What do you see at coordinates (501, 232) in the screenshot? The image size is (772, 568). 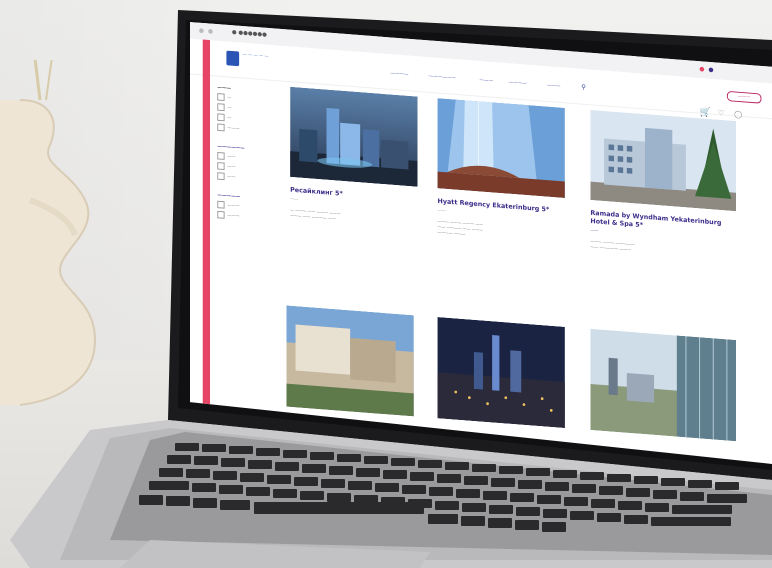 I see `hotel-desc: ——— ——— ——— —— —— ———— —— ——— ———— ———` at bounding box center [501, 232].